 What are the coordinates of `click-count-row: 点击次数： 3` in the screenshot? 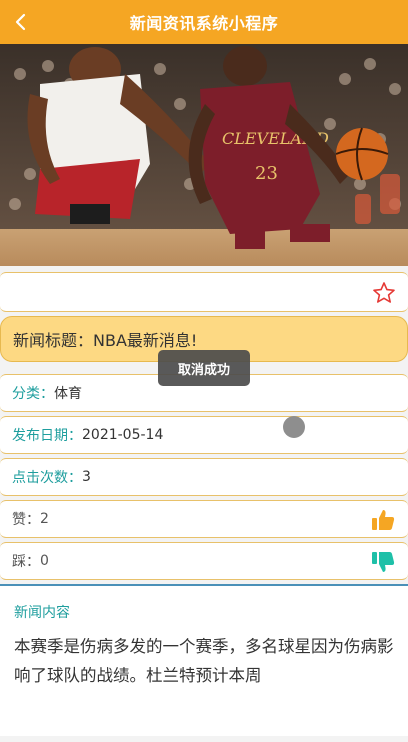 It's located at (204, 477).